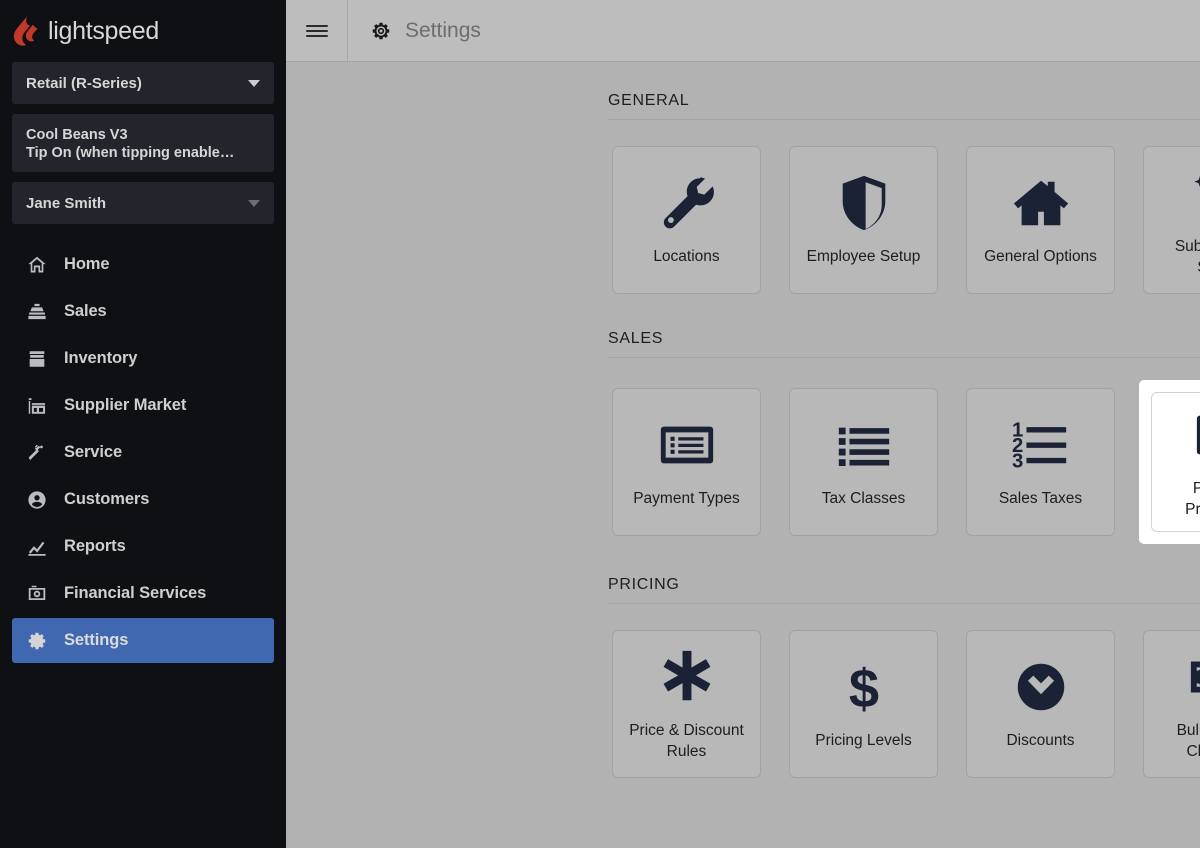 This screenshot has width=1200, height=848. Describe the element at coordinates (863, 499) in the screenshot. I see `settings-tile-label: Tax Classes` at that location.